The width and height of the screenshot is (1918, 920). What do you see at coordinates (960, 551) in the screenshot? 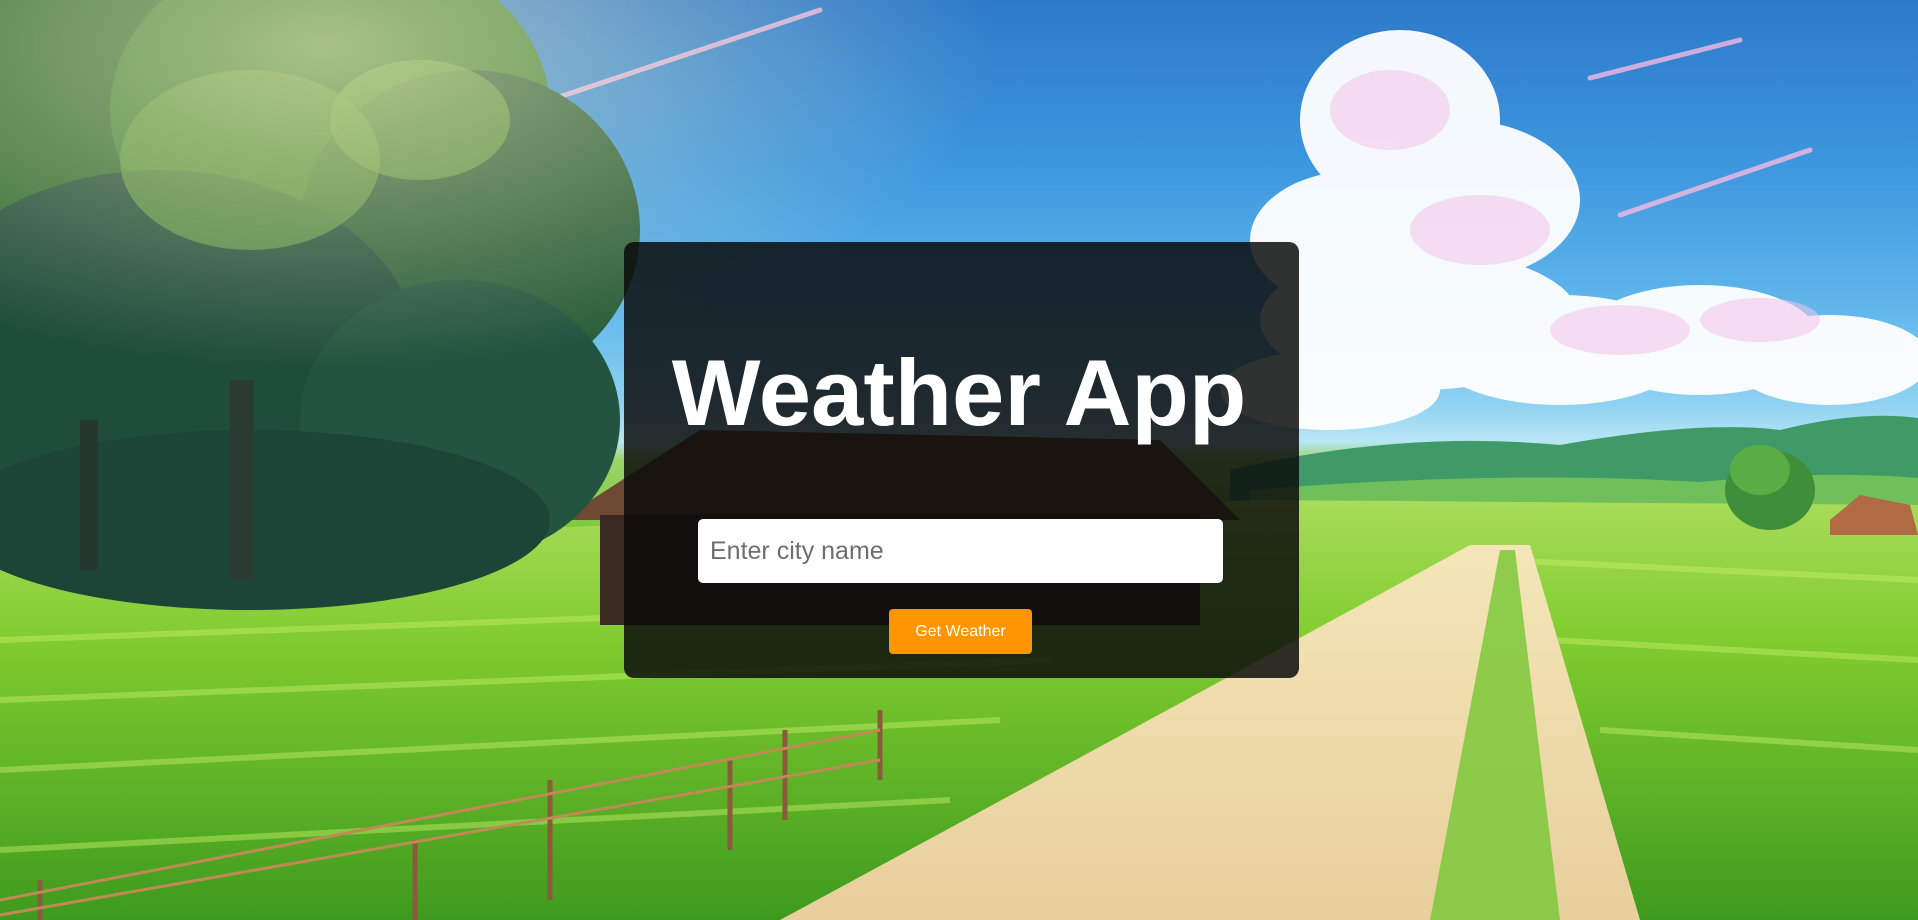
I see `city-search-input` at bounding box center [960, 551].